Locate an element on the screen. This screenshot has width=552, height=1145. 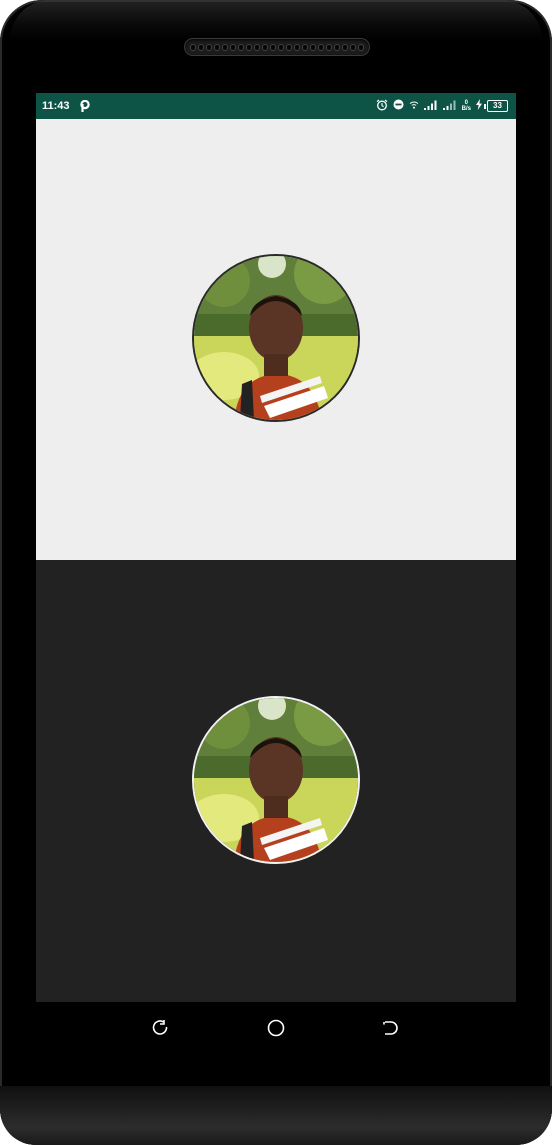
battery-icon: 33 is located at coordinates (496, 106).